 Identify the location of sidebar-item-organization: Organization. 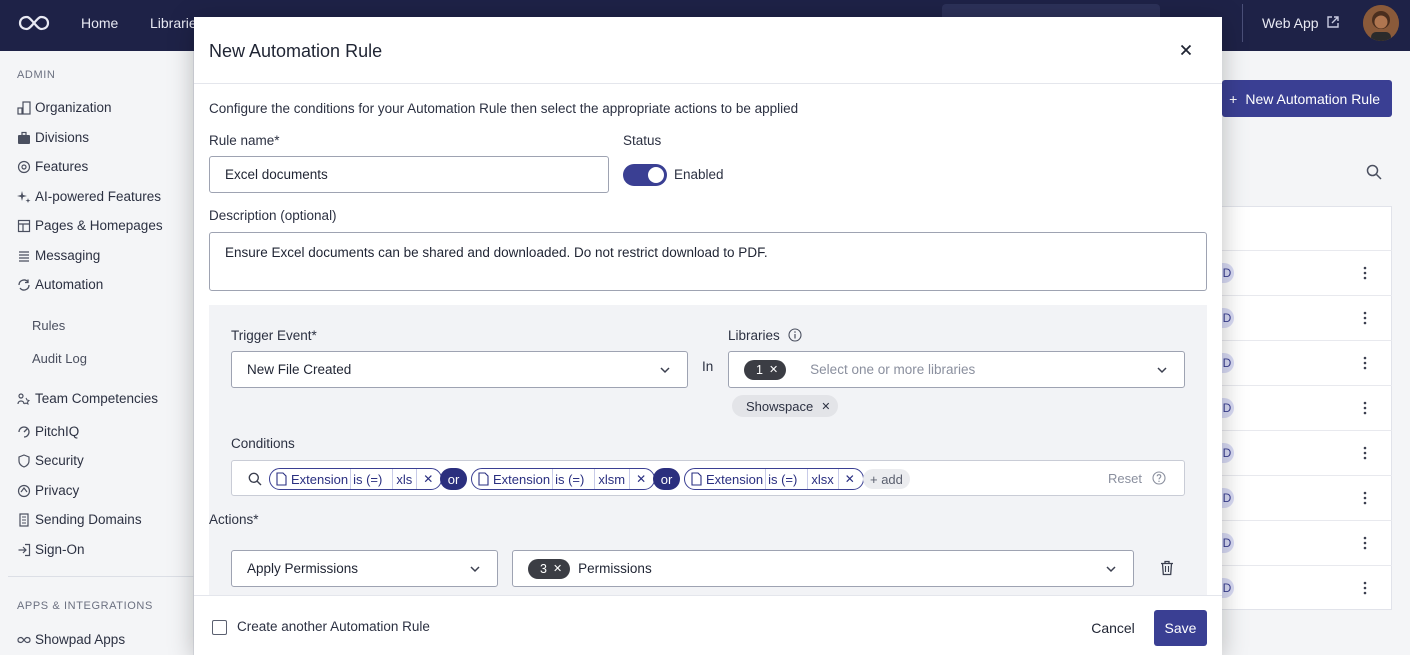
(64, 107).